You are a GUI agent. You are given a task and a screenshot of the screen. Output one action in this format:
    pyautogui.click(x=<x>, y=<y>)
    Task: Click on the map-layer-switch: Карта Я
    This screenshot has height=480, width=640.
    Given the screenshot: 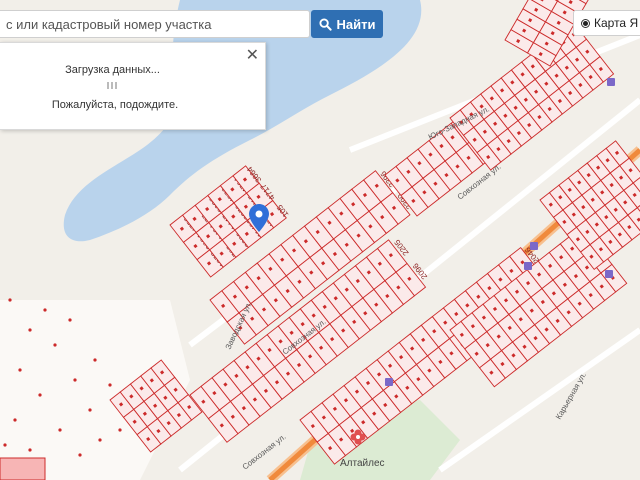 What is the action you would take?
    pyautogui.click(x=606, y=23)
    